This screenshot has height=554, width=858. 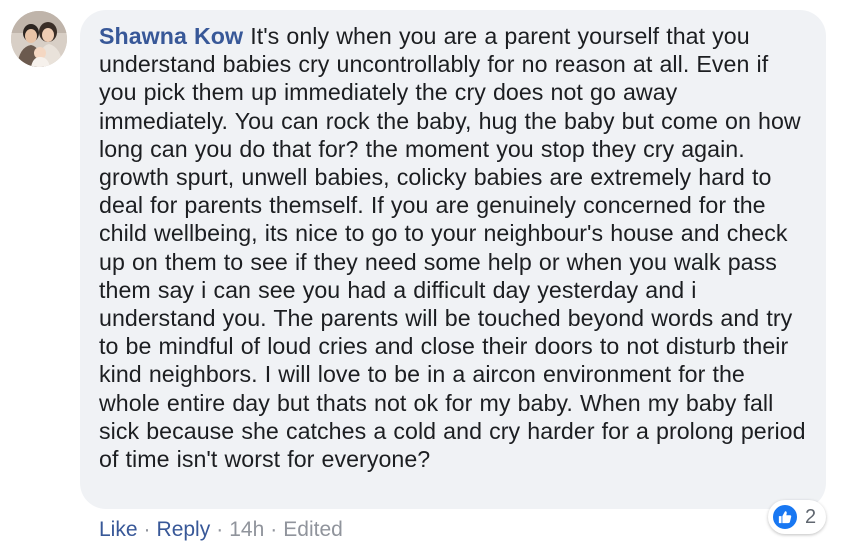 What do you see at coordinates (811, 516) in the screenshot?
I see `reaction-count: 2` at bounding box center [811, 516].